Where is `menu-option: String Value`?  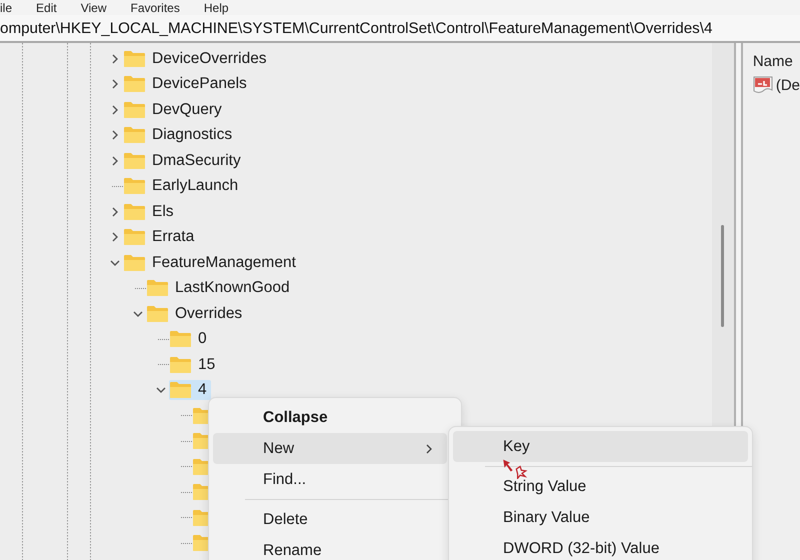
menu-option: String Value is located at coordinates (600, 486).